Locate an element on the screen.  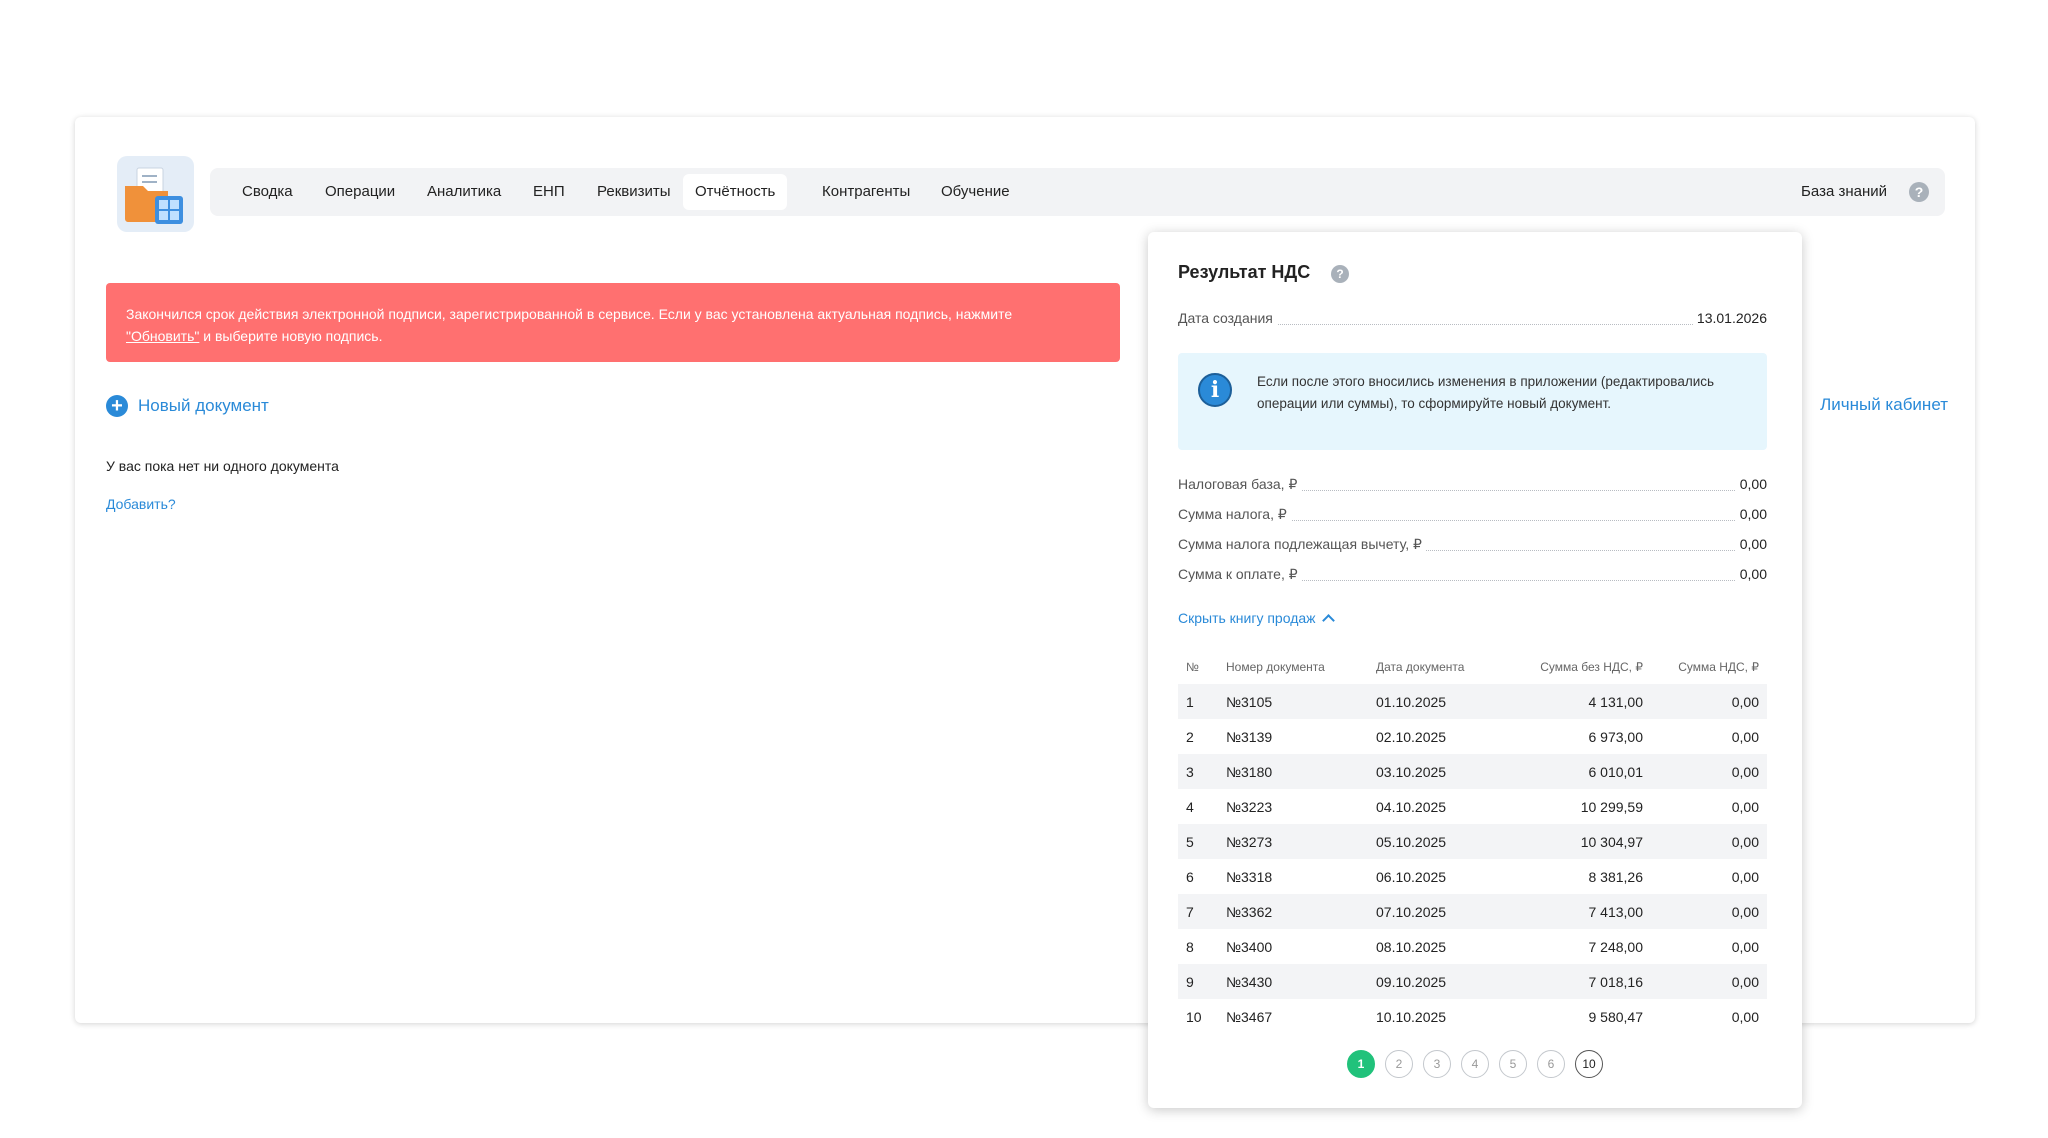
table-cell: 4 is located at coordinates (1190, 806).